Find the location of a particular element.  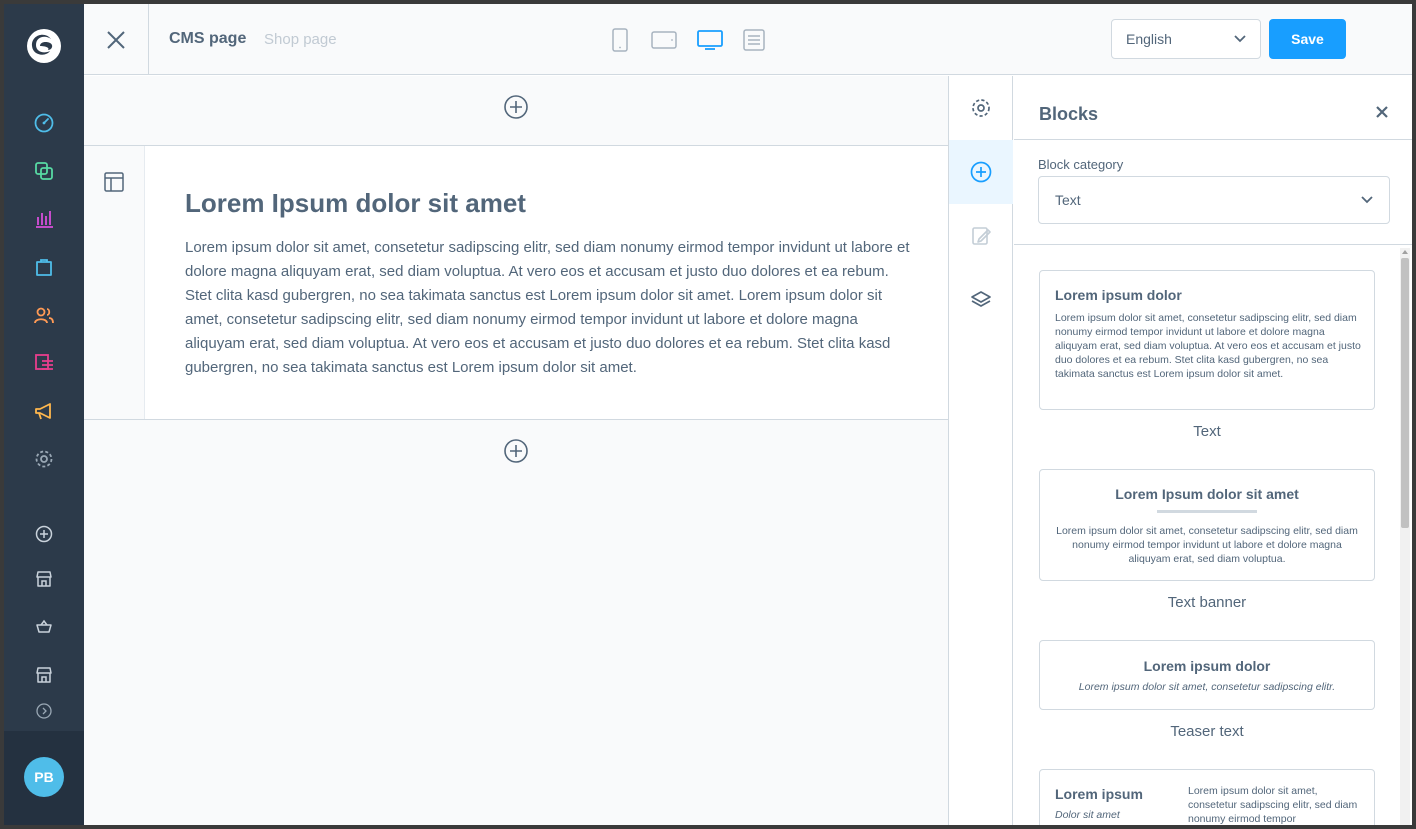

tab-edit is located at coordinates (981, 236).